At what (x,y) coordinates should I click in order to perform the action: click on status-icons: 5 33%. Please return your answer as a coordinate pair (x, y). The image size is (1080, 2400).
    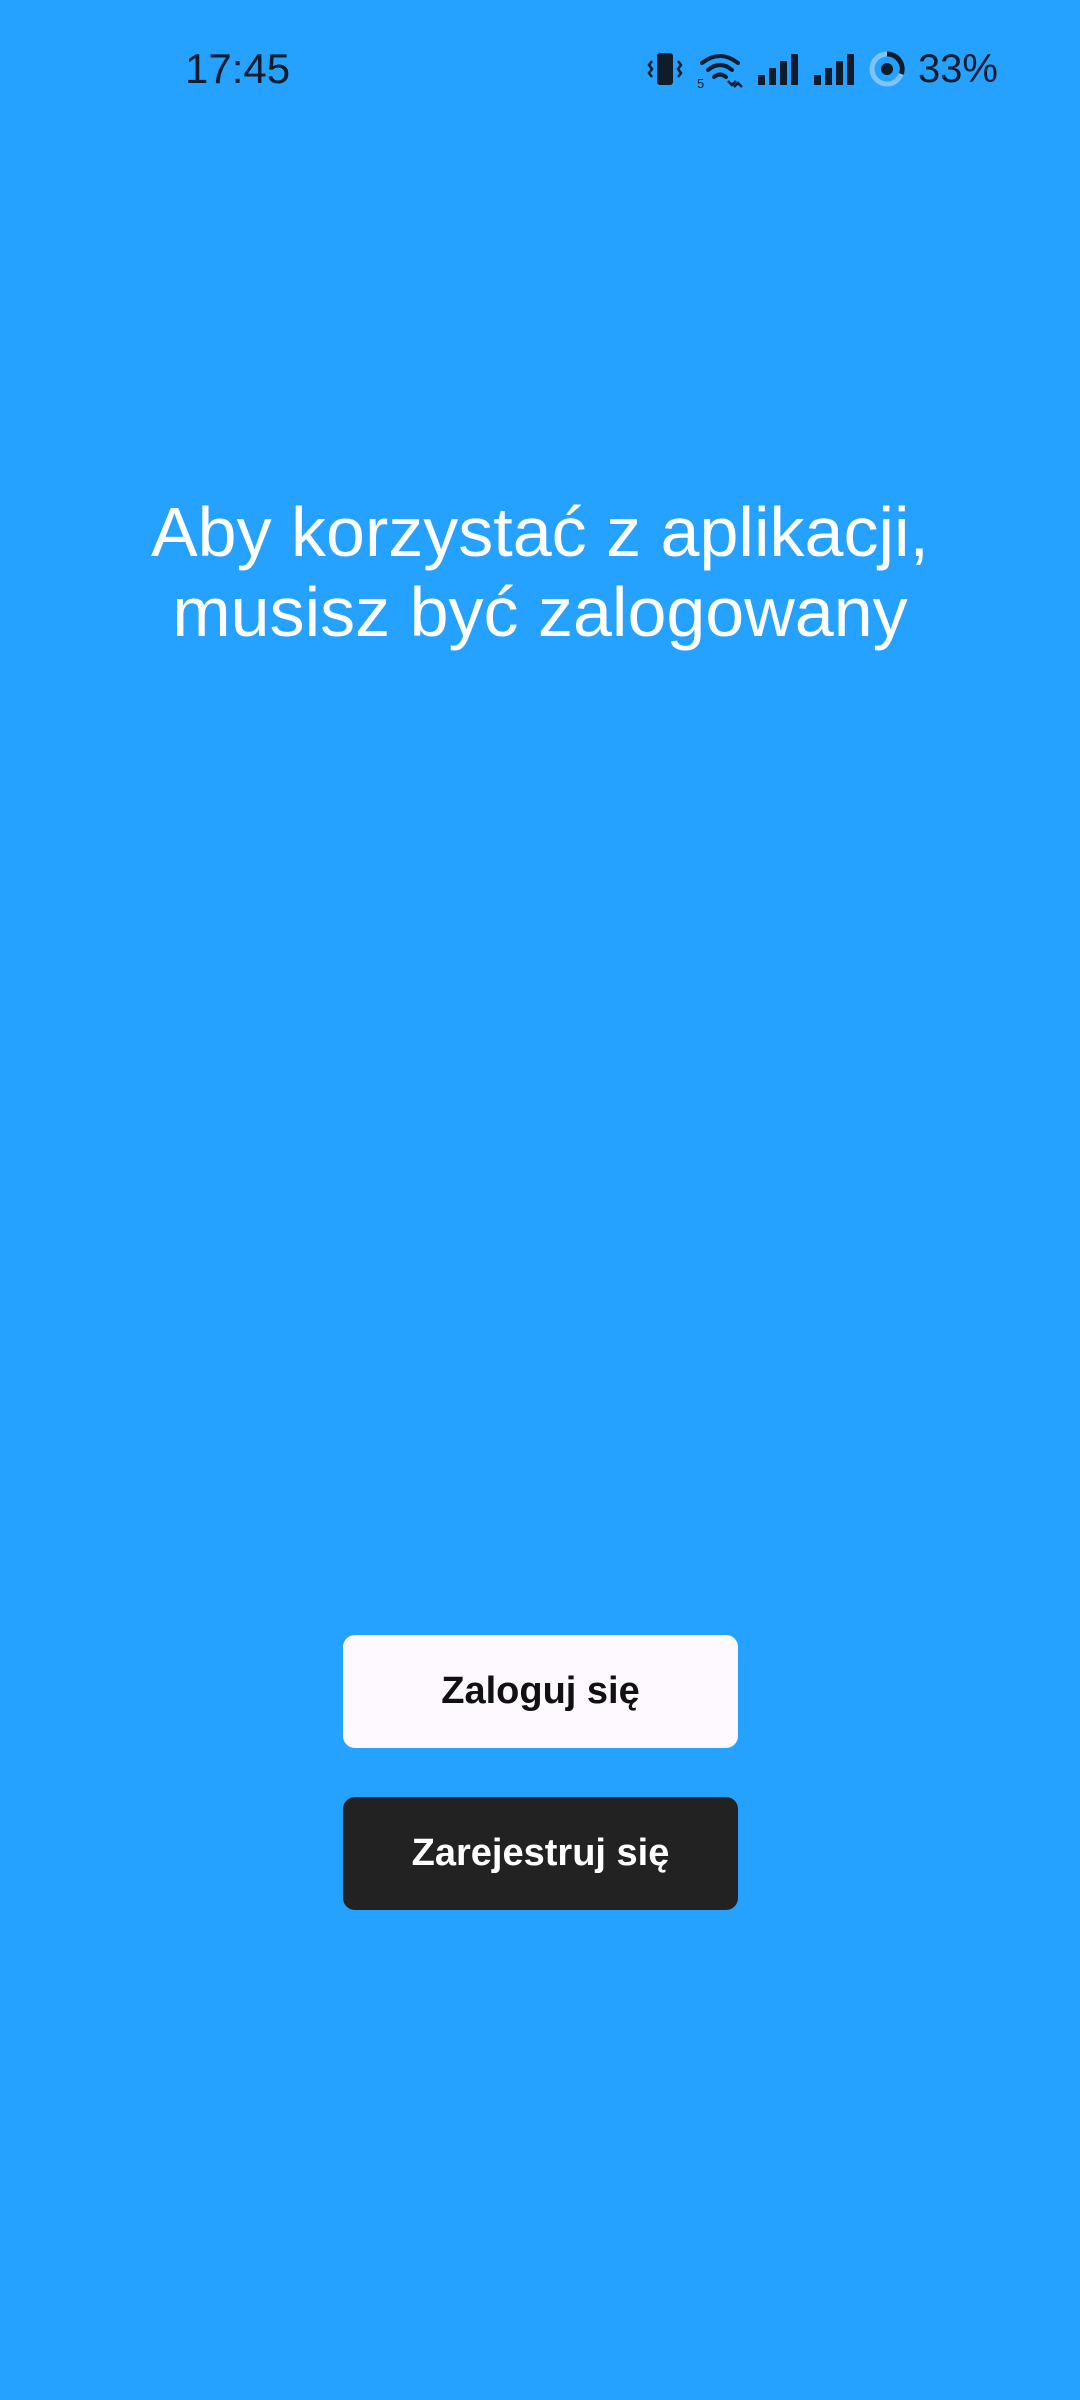
    Looking at the image, I should click on (822, 69).